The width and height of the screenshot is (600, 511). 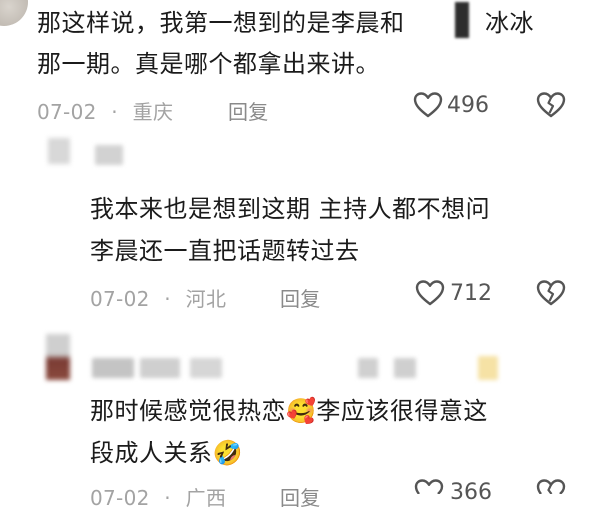 I want to click on redacted-name, so click(x=462, y=20).